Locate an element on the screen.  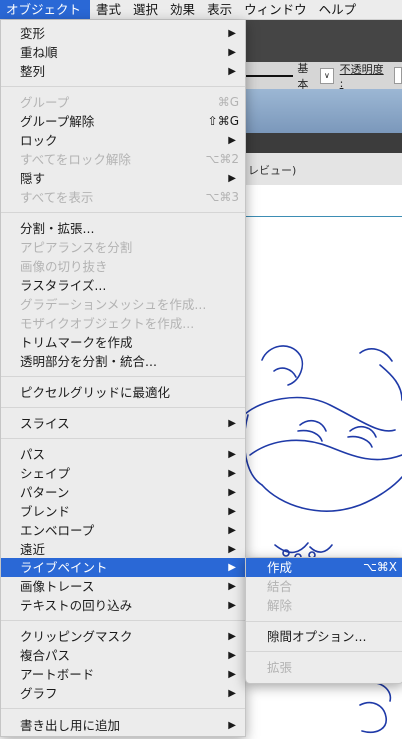
control-bar: 基本 ∨ 不透明度 : is located at coordinates (316, 76).